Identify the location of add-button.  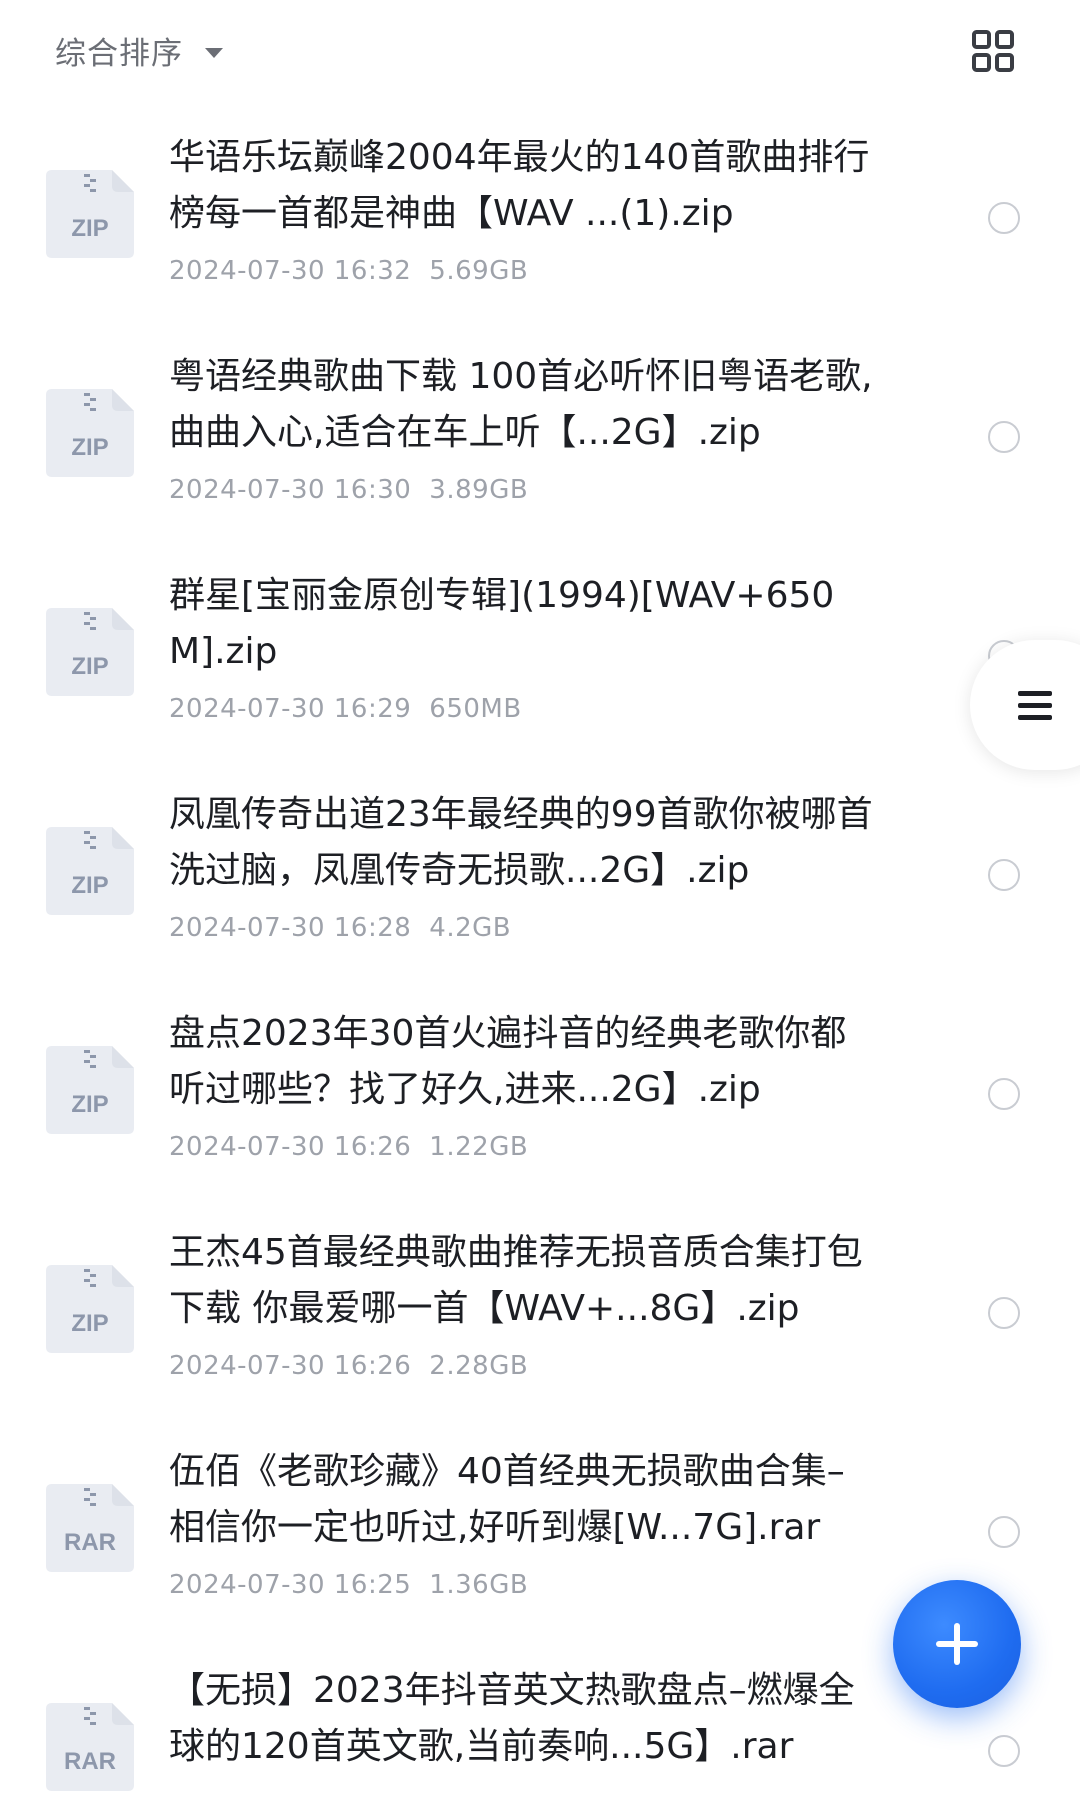
(957, 1644).